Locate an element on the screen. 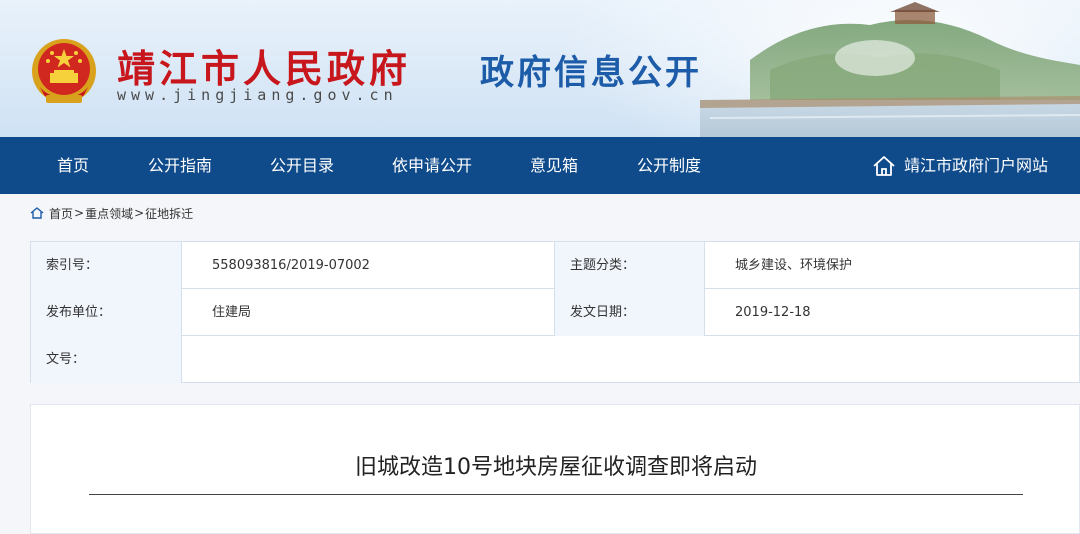  document-number-value is located at coordinates (630, 359).